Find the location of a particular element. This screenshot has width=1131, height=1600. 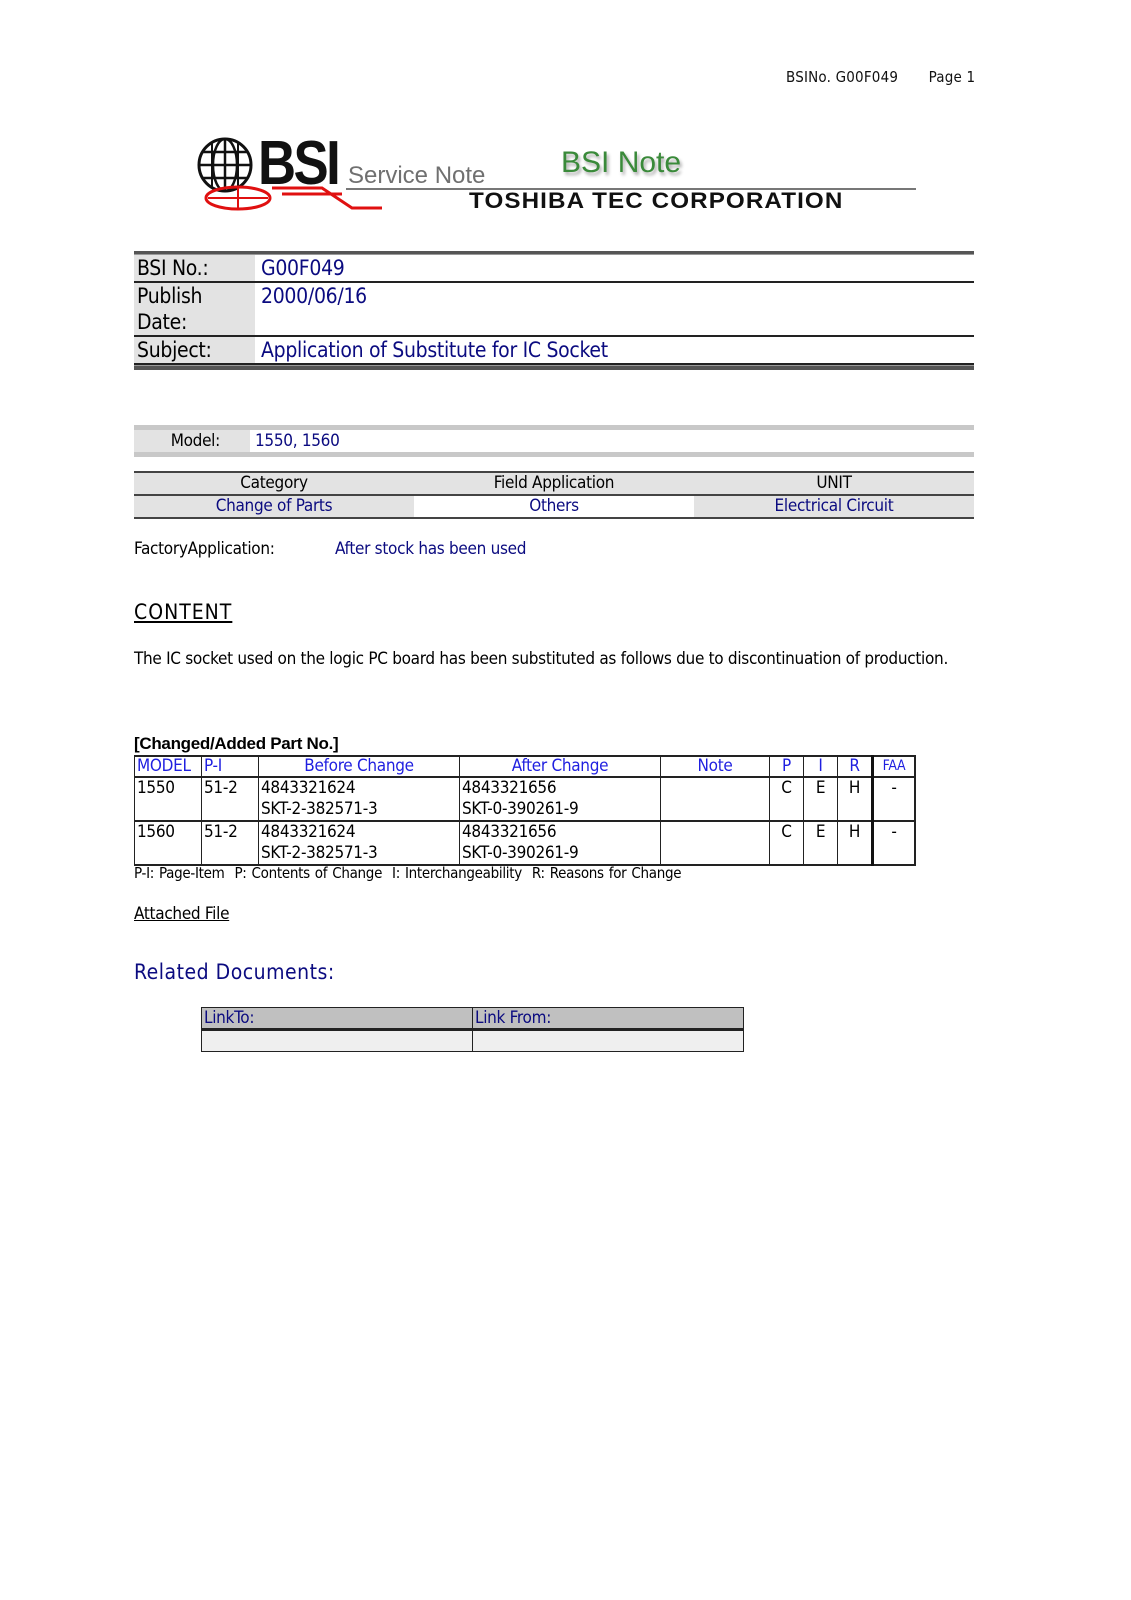

model-value: 1550, 1560 is located at coordinates (297, 441).